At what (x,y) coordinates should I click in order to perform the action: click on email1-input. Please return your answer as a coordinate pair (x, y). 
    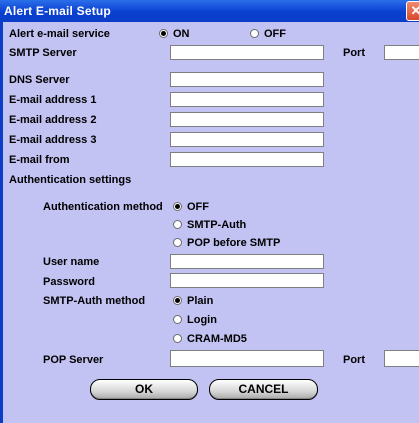
    Looking at the image, I should click on (247, 99).